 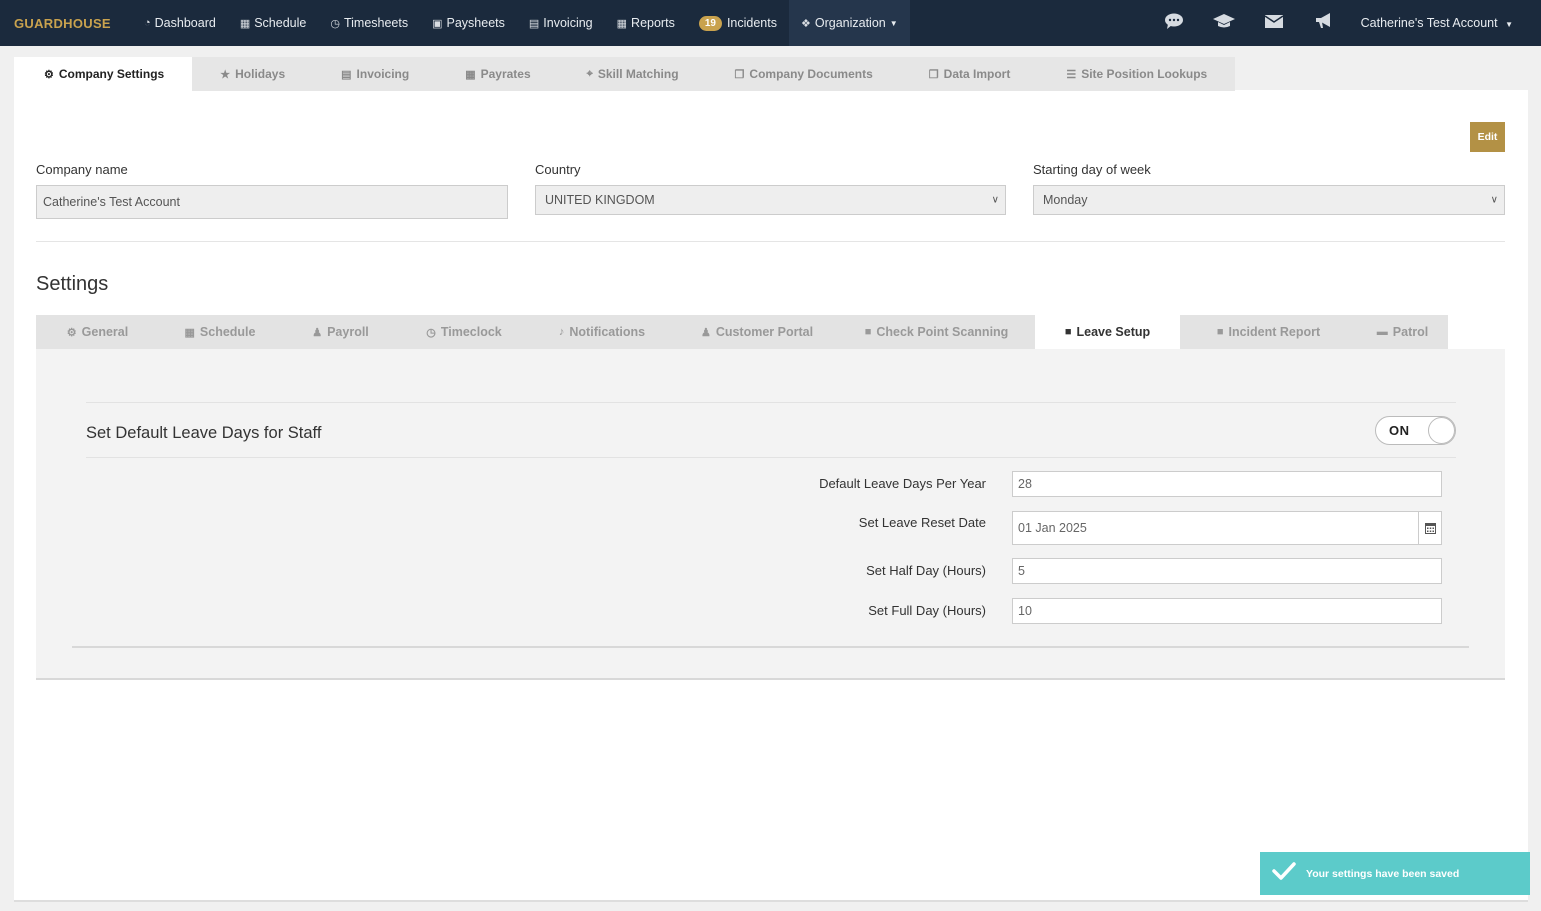 I want to click on success-toast: Your settings have been saved, so click(x=1395, y=873).